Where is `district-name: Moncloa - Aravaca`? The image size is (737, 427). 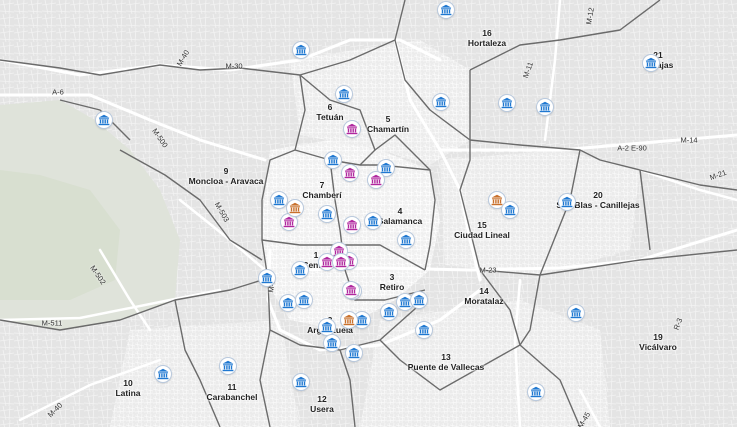
district-name: Moncloa - Aravaca is located at coordinates (226, 181).